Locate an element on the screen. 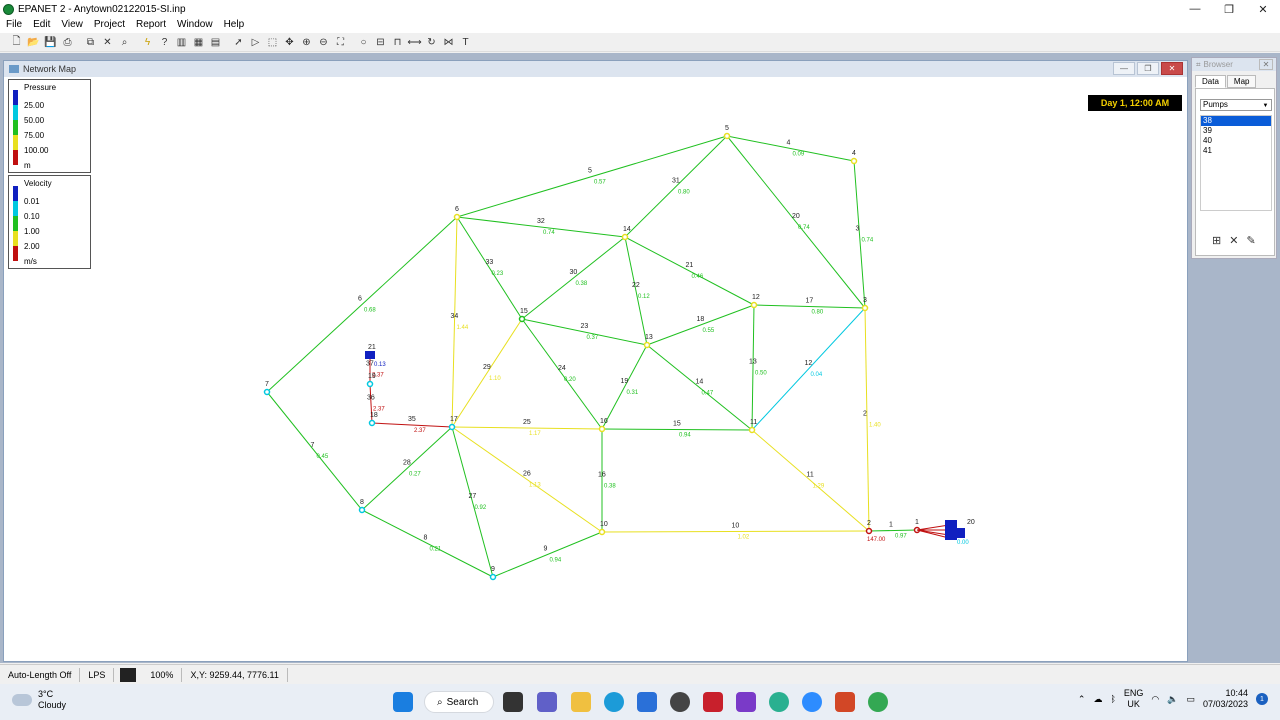 This screenshot has width=1280, height=720. notification-badge: 1 is located at coordinates (1262, 699).